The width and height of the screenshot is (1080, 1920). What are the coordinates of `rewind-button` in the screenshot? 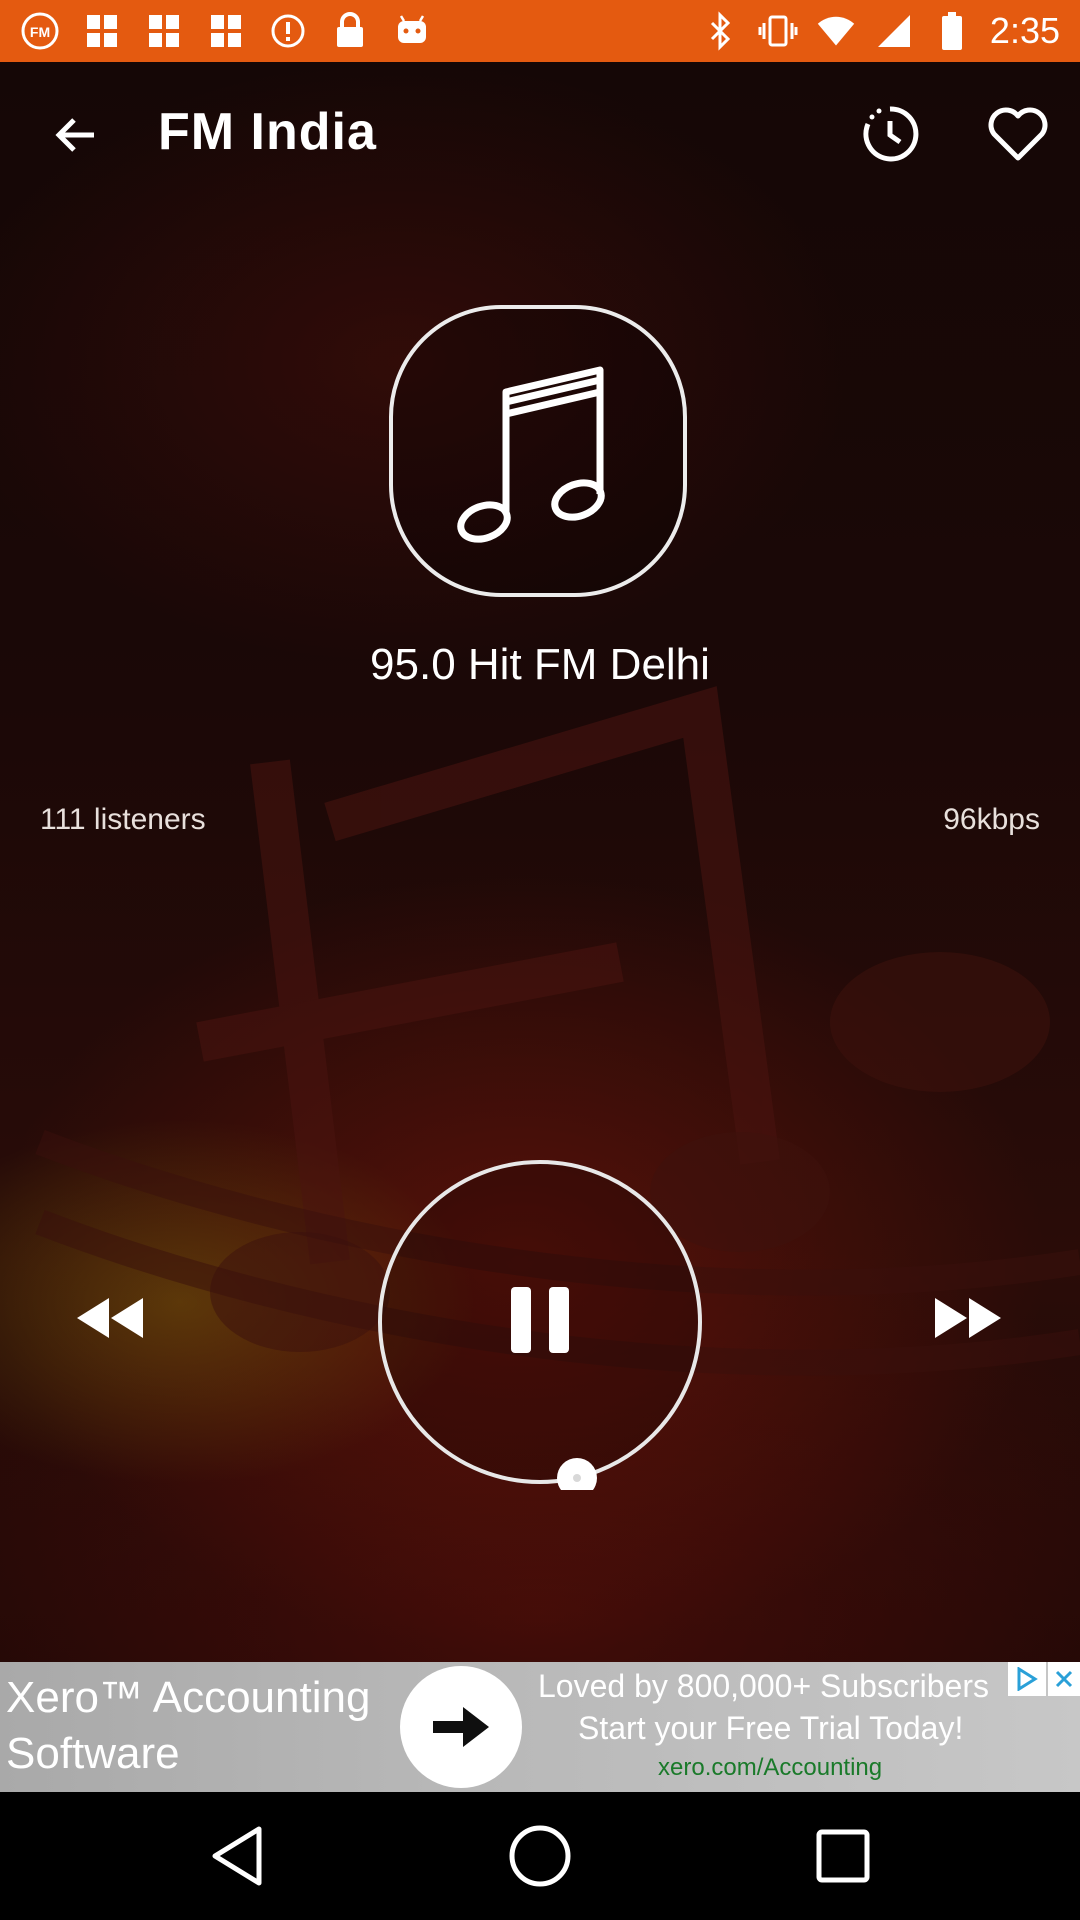 It's located at (110, 1318).